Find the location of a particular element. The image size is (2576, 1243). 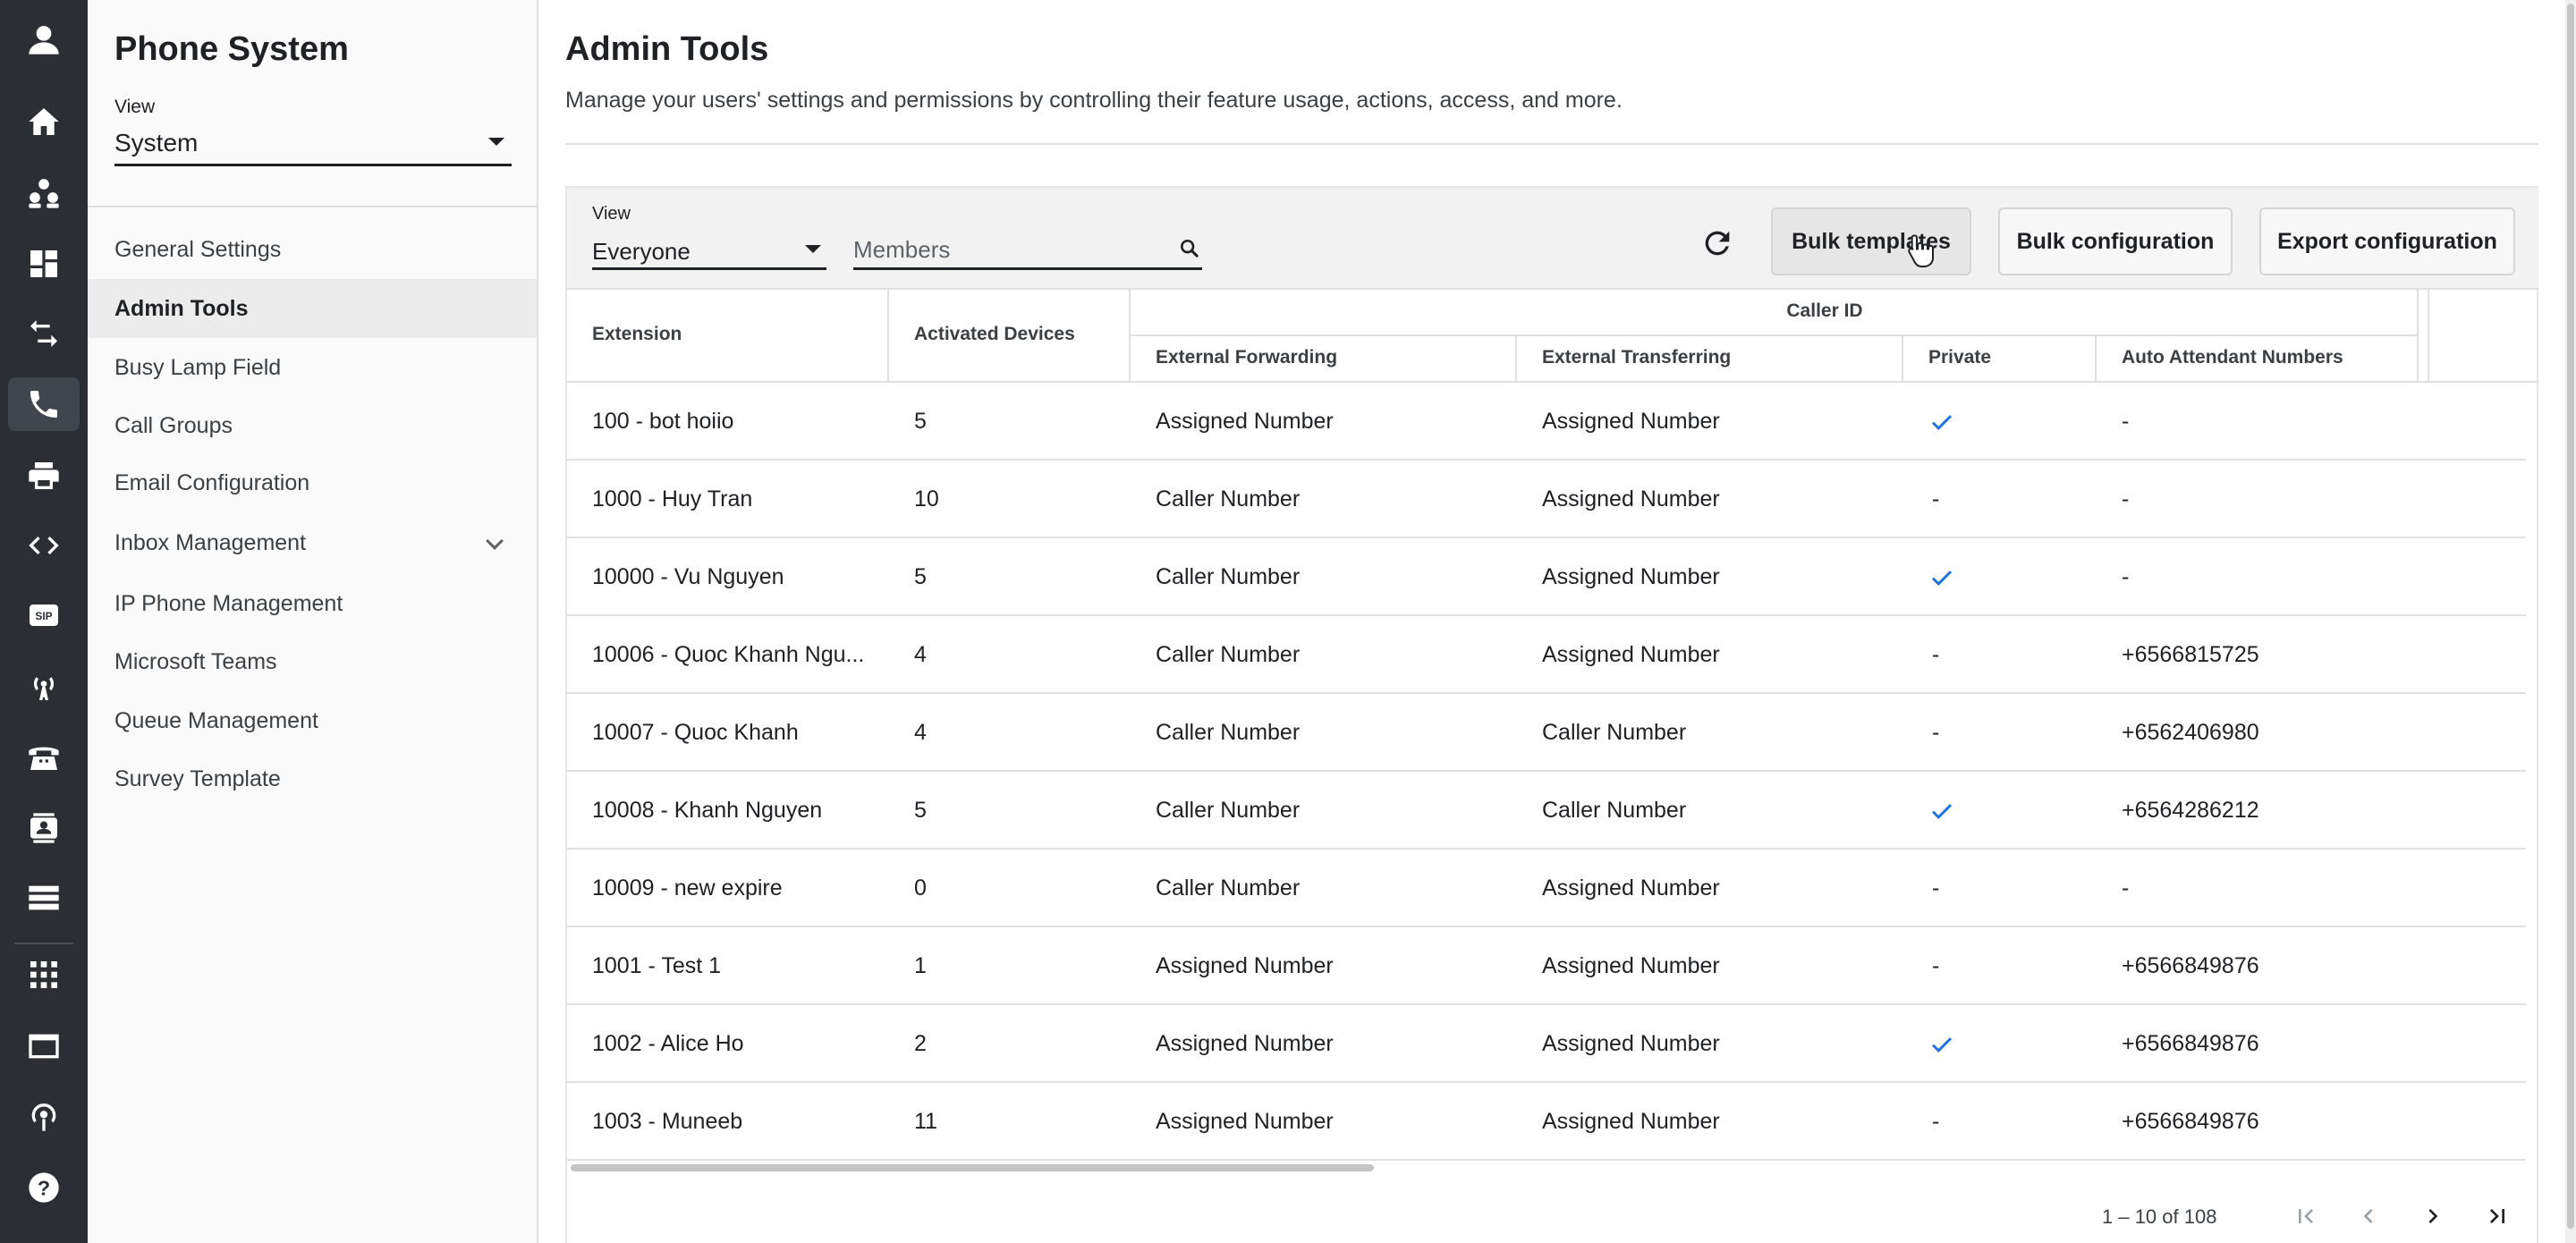

server-icon is located at coordinates (44, 898).